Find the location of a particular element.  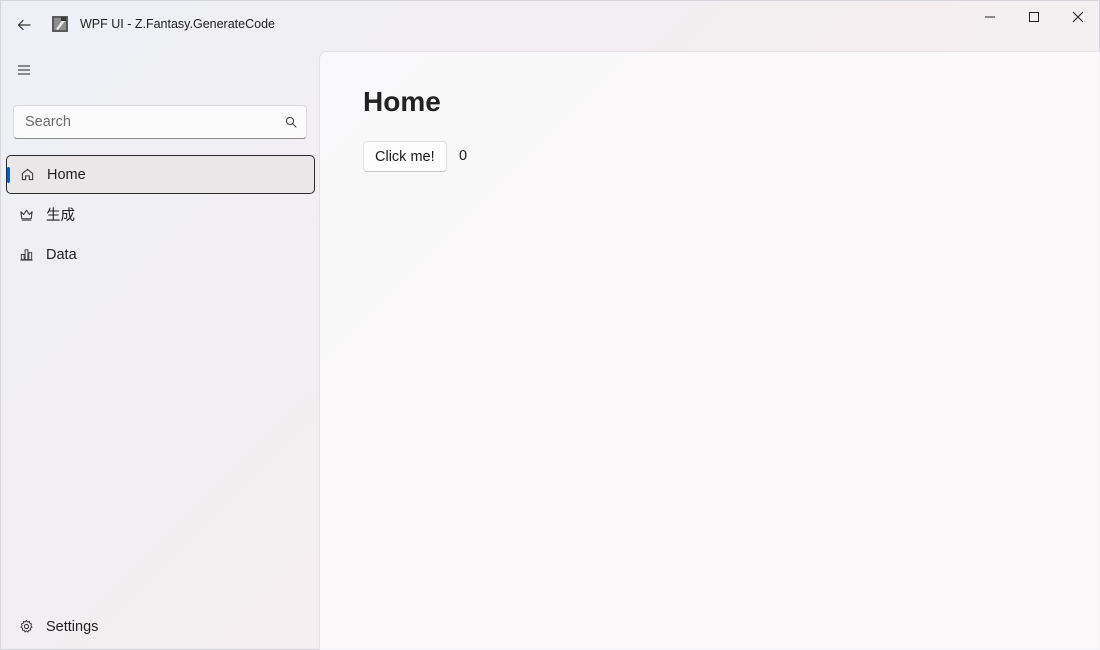

bar-chart-icon is located at coordinates (26, 255).